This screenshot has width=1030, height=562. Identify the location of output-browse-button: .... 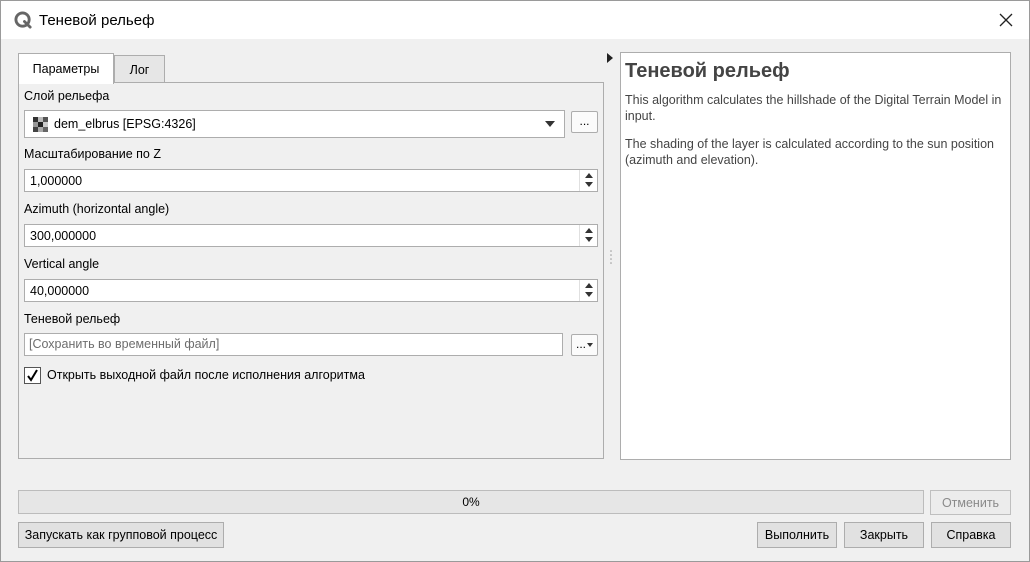
(584, 345).